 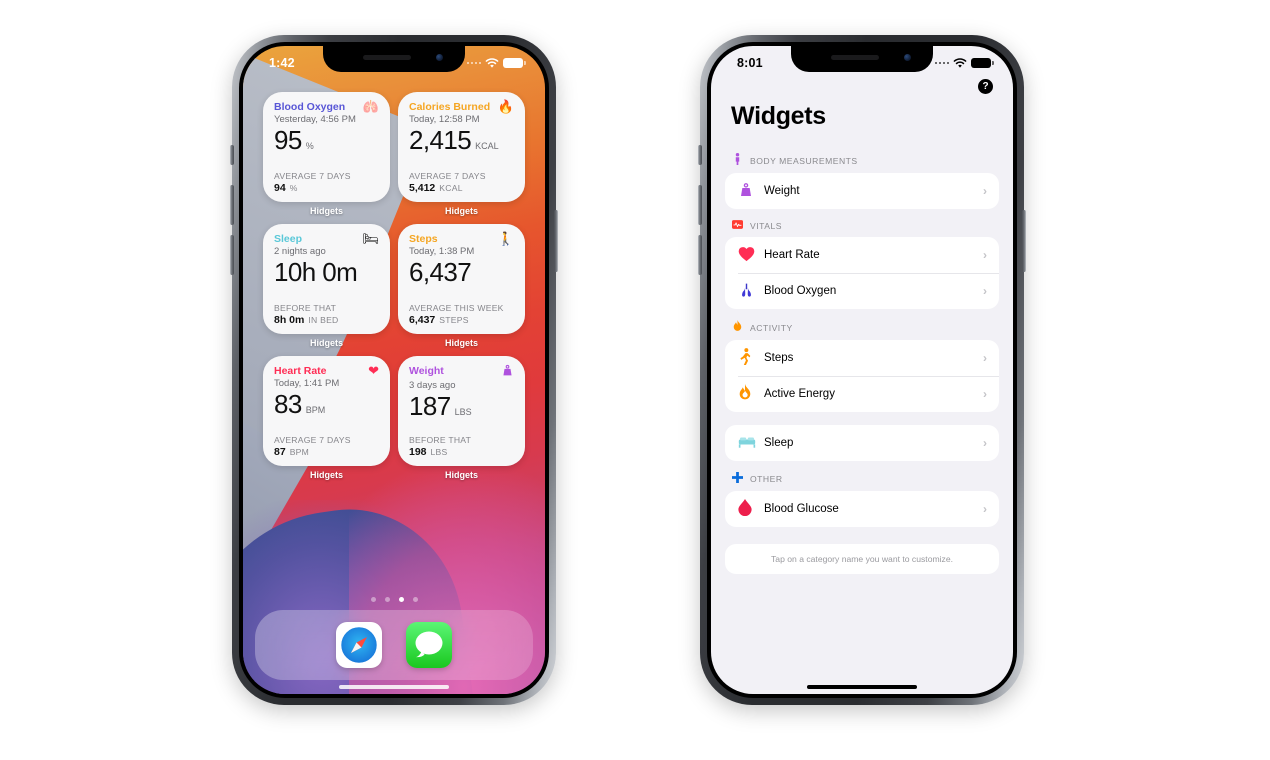 What do you see at coordinates (440, 272) in the screenshot?
I see `widget-value: 6,437` at bounding box center [440, 272].